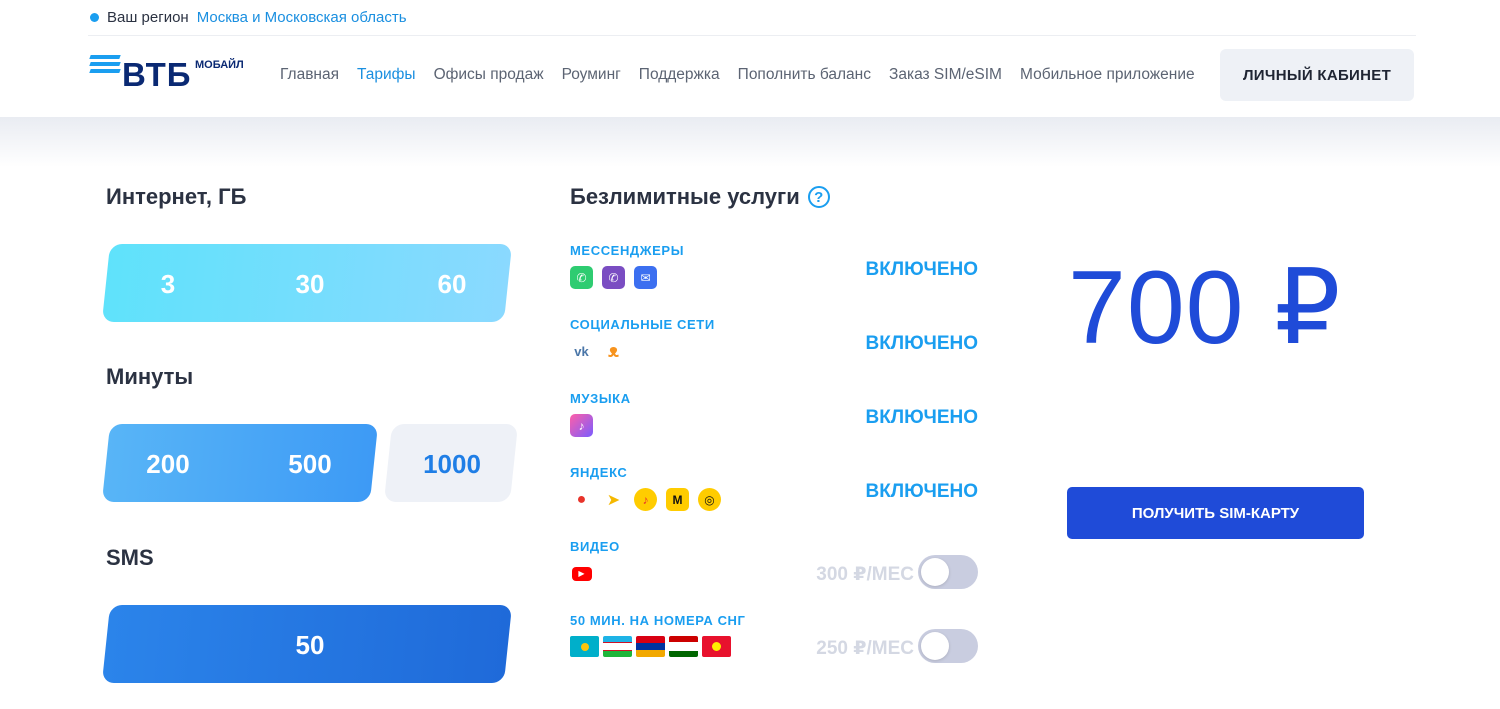 The width and height of the screenshot is (1500, 709). What do you see at coordinates (945, 75) in the screenshot?
I see `nav-item-sim-order: Заказ SIM/eSIM` at bounding box center [945, 75].